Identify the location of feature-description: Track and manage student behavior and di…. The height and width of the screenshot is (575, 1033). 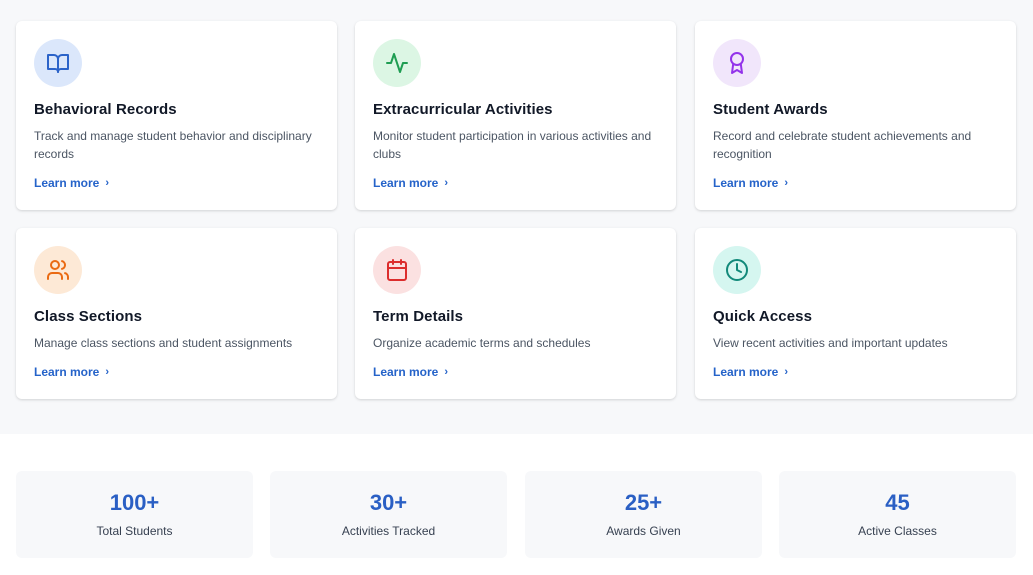
(173, 145).